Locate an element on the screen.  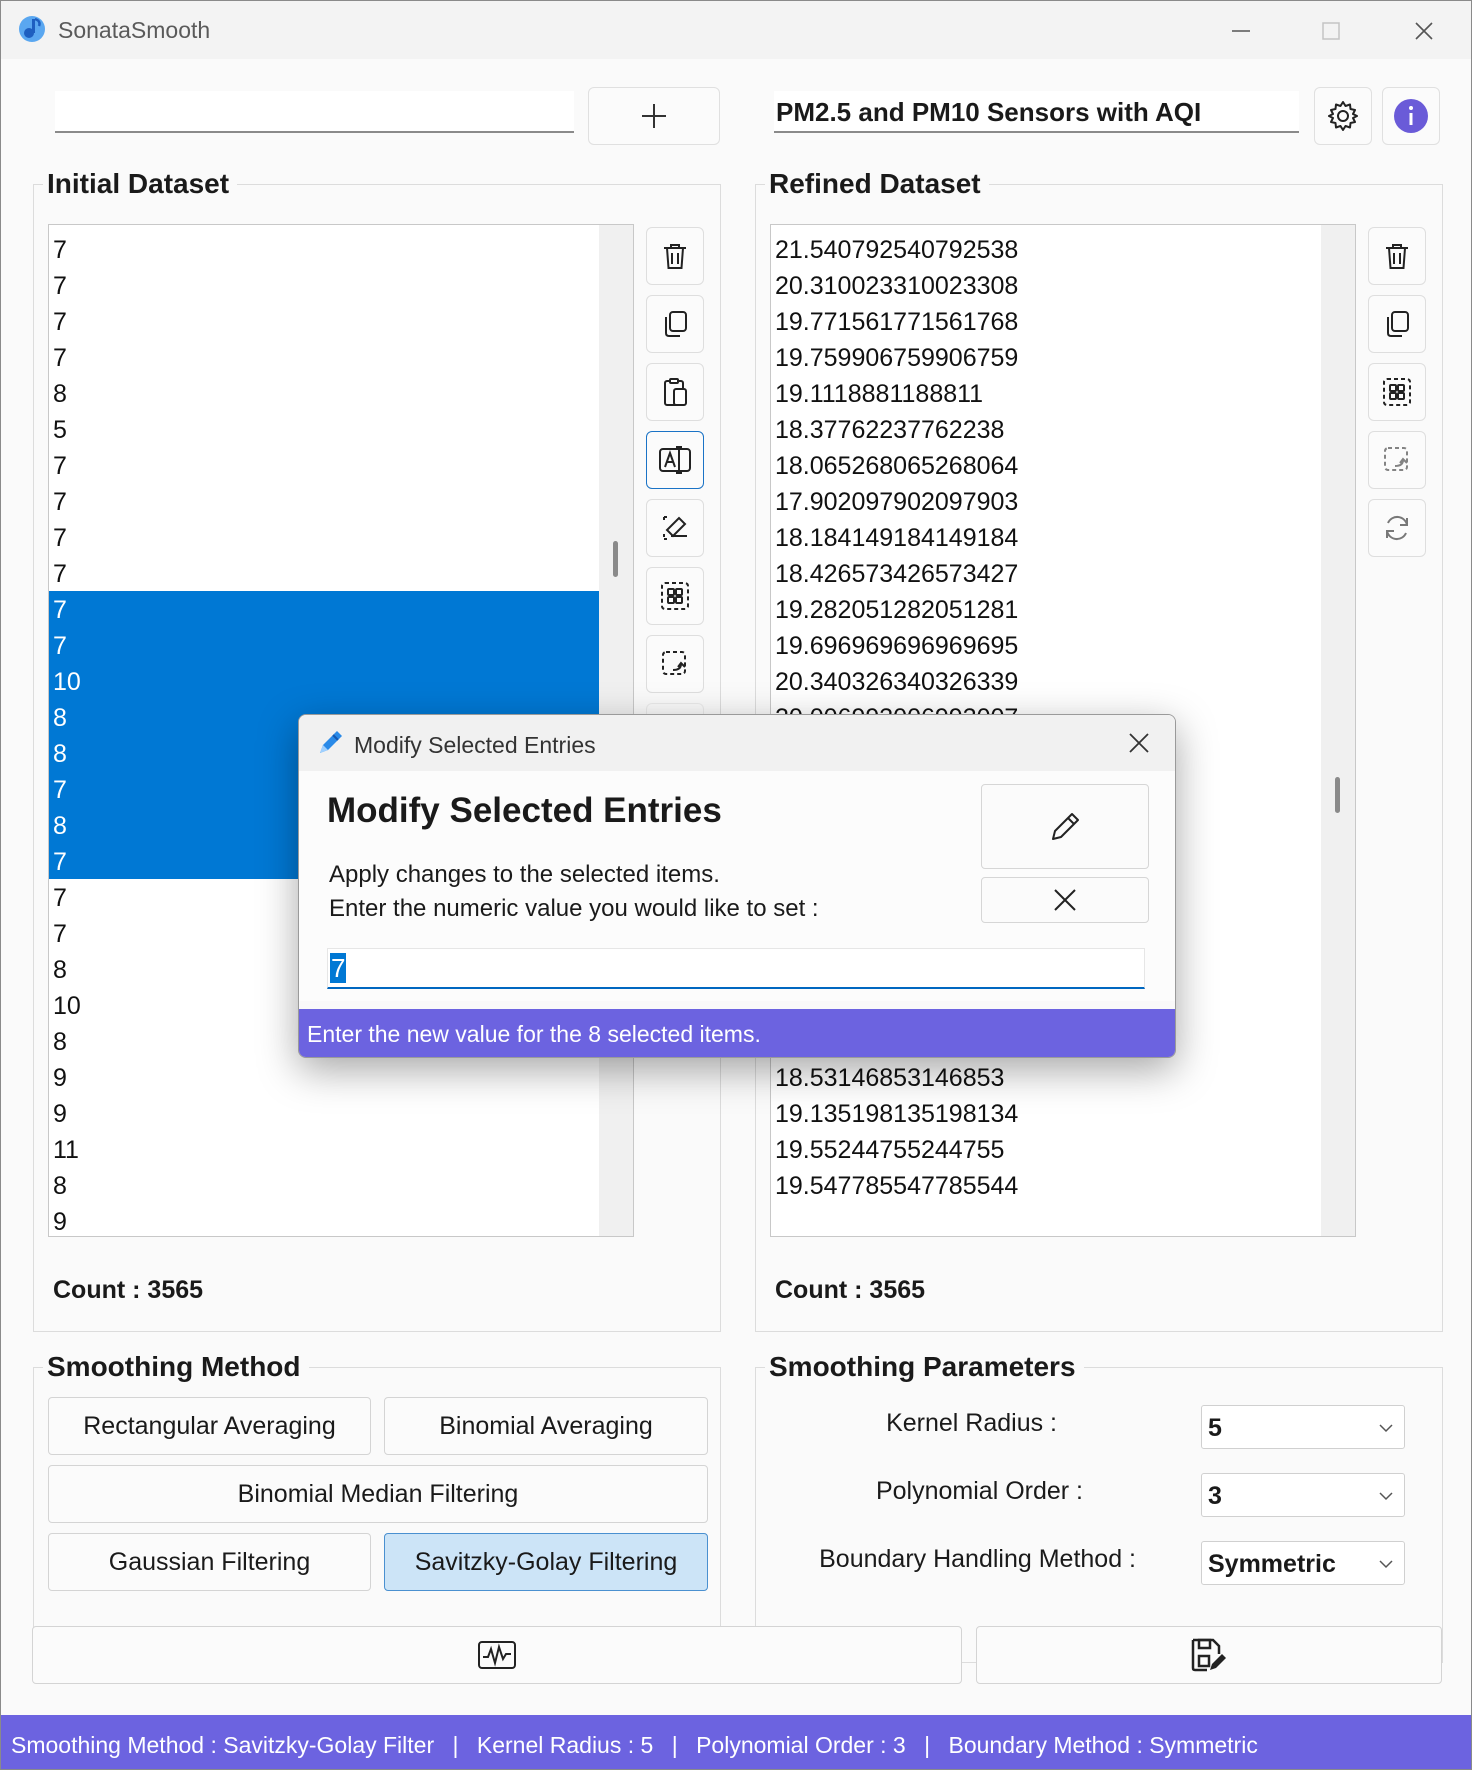
add-button is located at coordinates (654, 116).